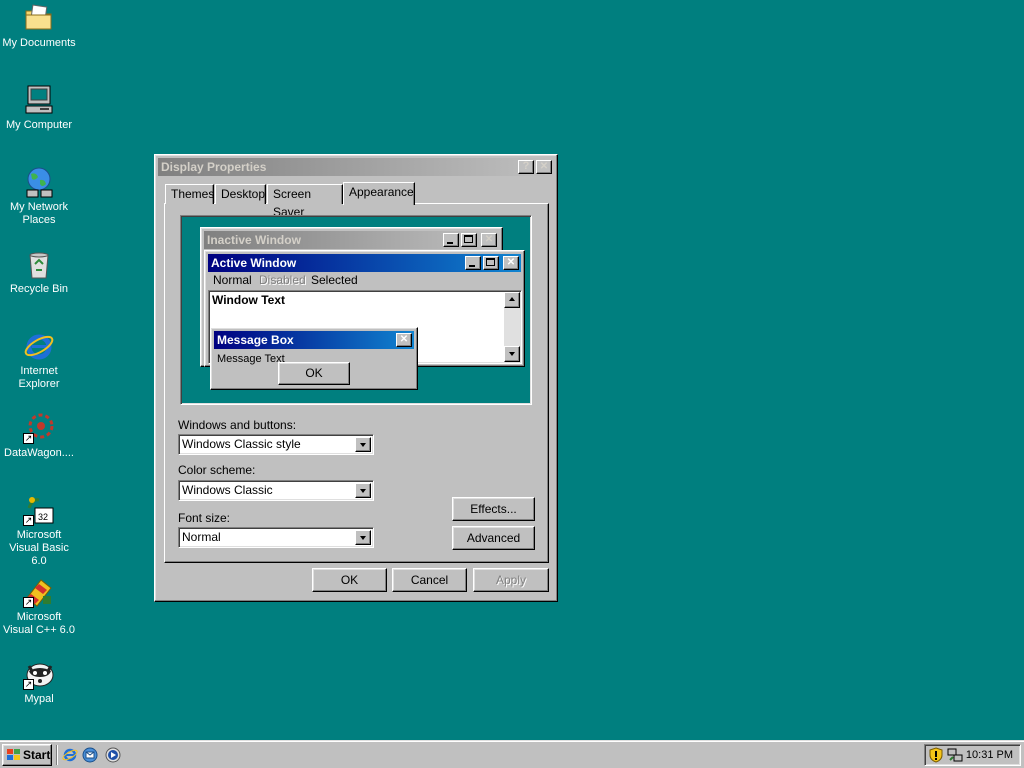 This screenshot has height=768, width=1024. What do you see at coordinates (39, 182) in the screenshot?
I see `network-globe-icon` at bounding box center [39, 182].